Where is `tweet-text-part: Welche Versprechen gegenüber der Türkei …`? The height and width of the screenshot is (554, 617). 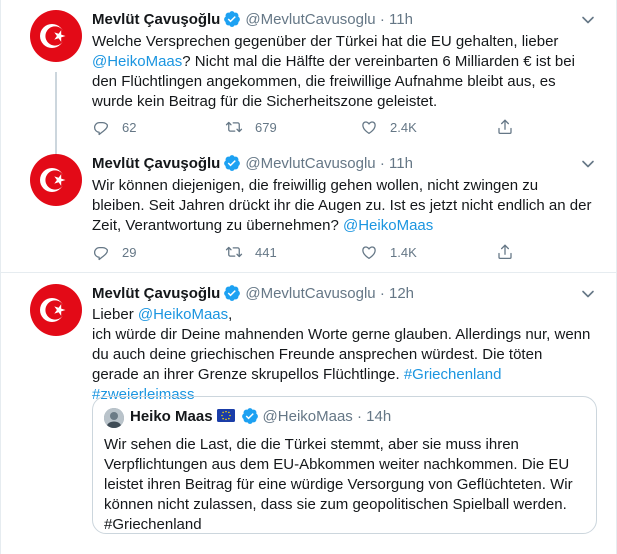 tweet-text-part: Welche Versprechen gegenüber der Türkei … is located at coordinates (325, 41).